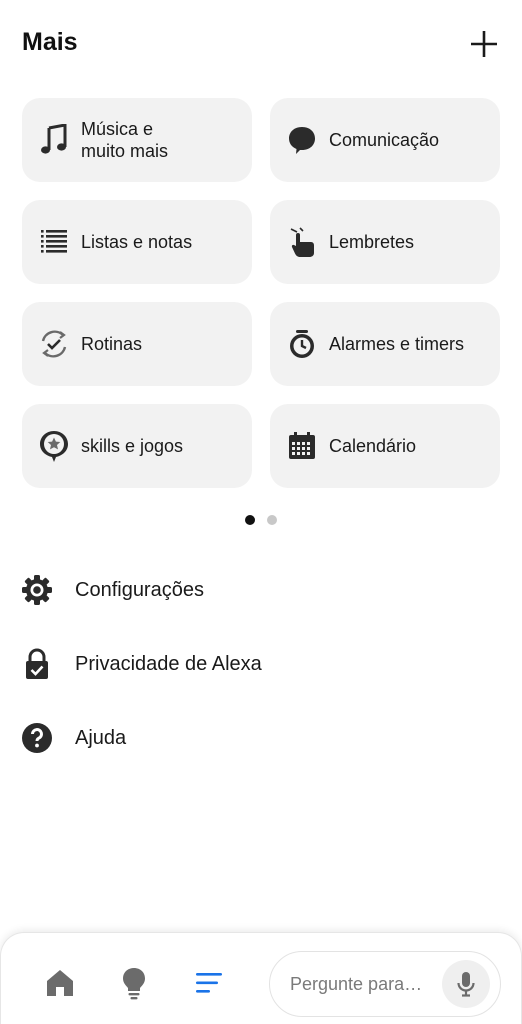 Image resolution: width=522 pixels, height=1024 pixels. Describe the element at coordinates (54, 139) in the screenshot. I see `music-note-icon` at that location.